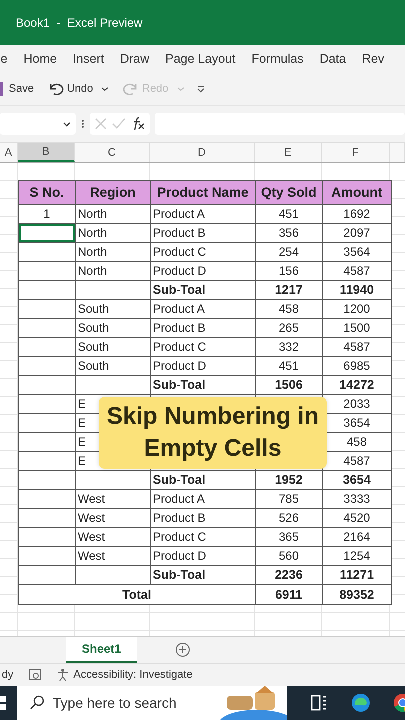 This screenshot has height=720, width=405. What do you see at coordinates (373, 59) in the screenshot?
I see `ribbon-tab: Rev` at bounding box center [373, 59].